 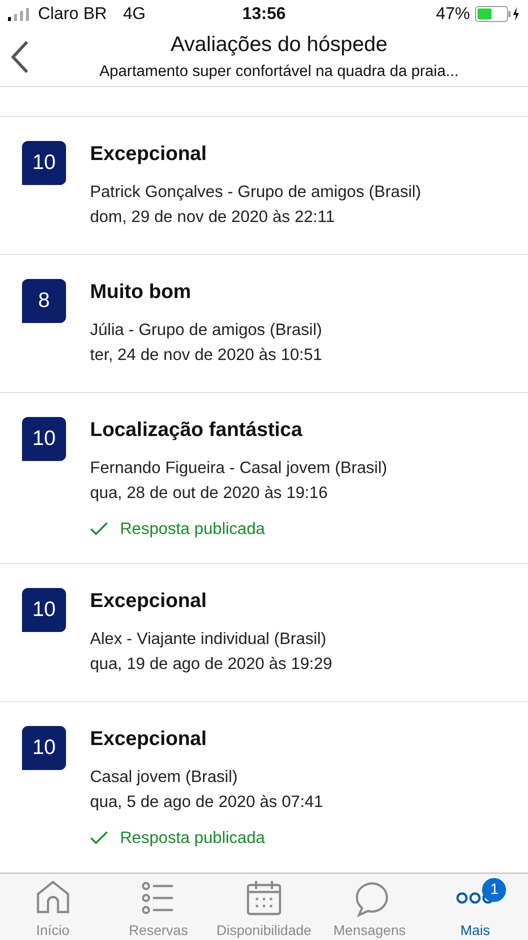 What do you see at coordinates (239, 468) in the screenshot?
I see `guest-info: Fernando Figueira - Casal jovem (Brasil)` at bounding box center [239, 468].